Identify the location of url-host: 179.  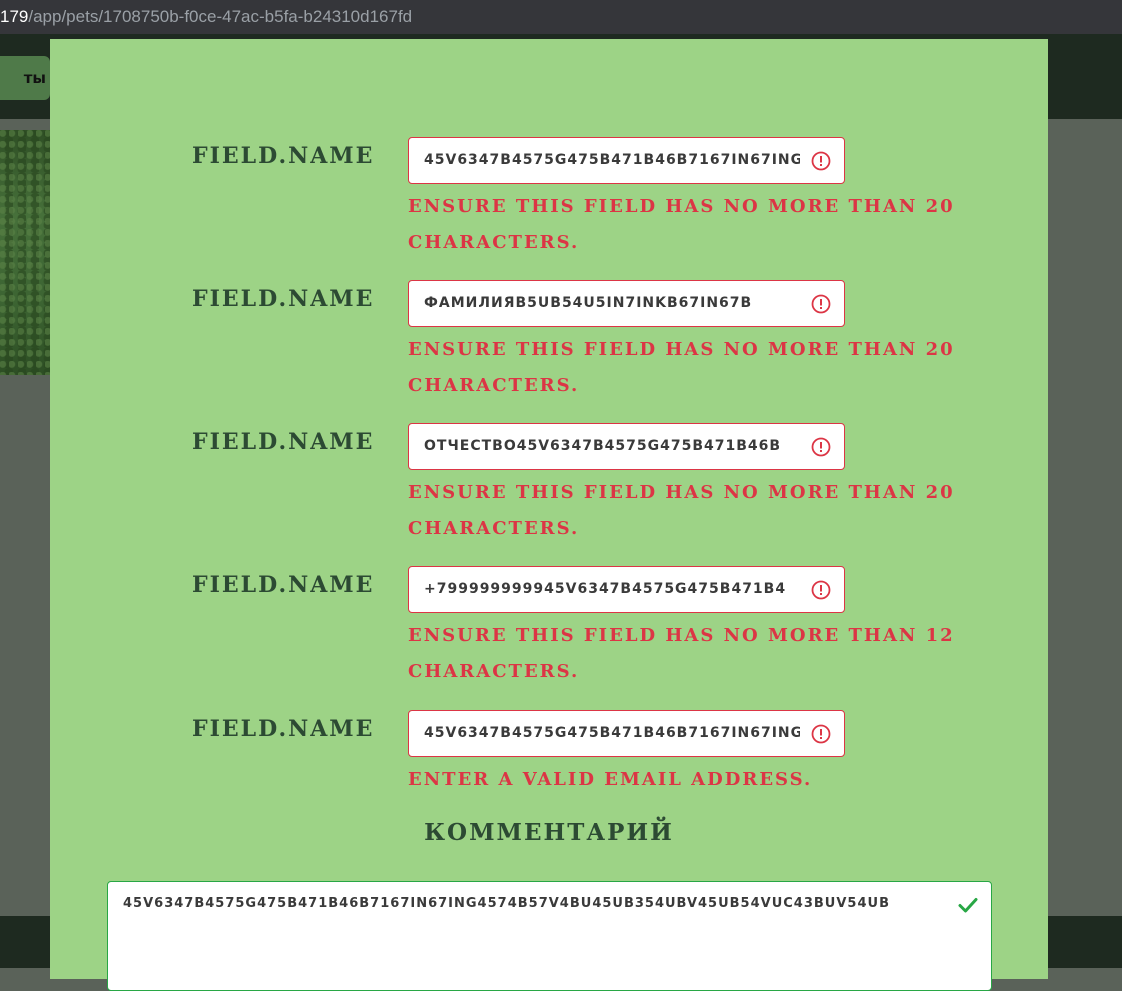
(14, 16).